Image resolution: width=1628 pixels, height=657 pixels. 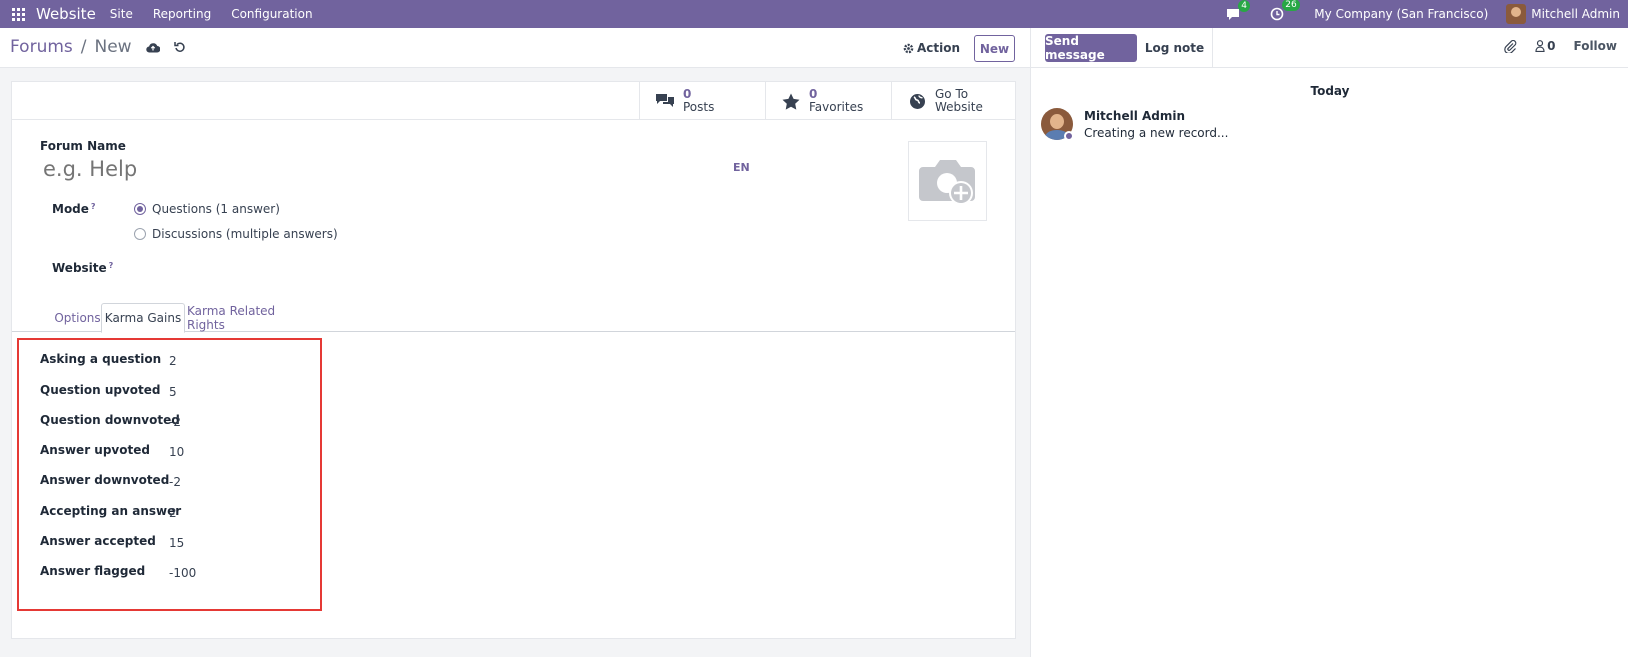 I want to click on user-icon, so click(x=1540, y=46).